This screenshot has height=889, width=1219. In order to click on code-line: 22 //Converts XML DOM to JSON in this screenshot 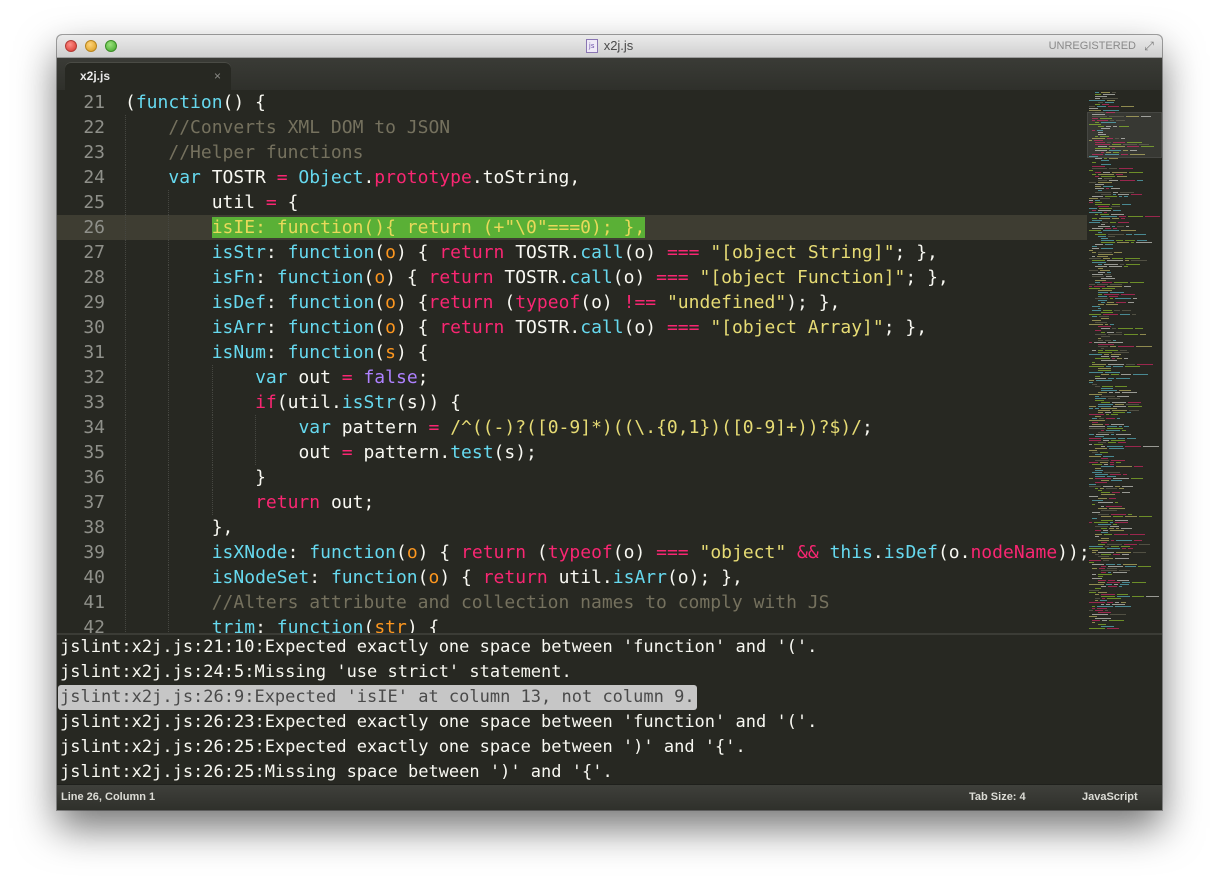, I will do `click(572, 127)`.